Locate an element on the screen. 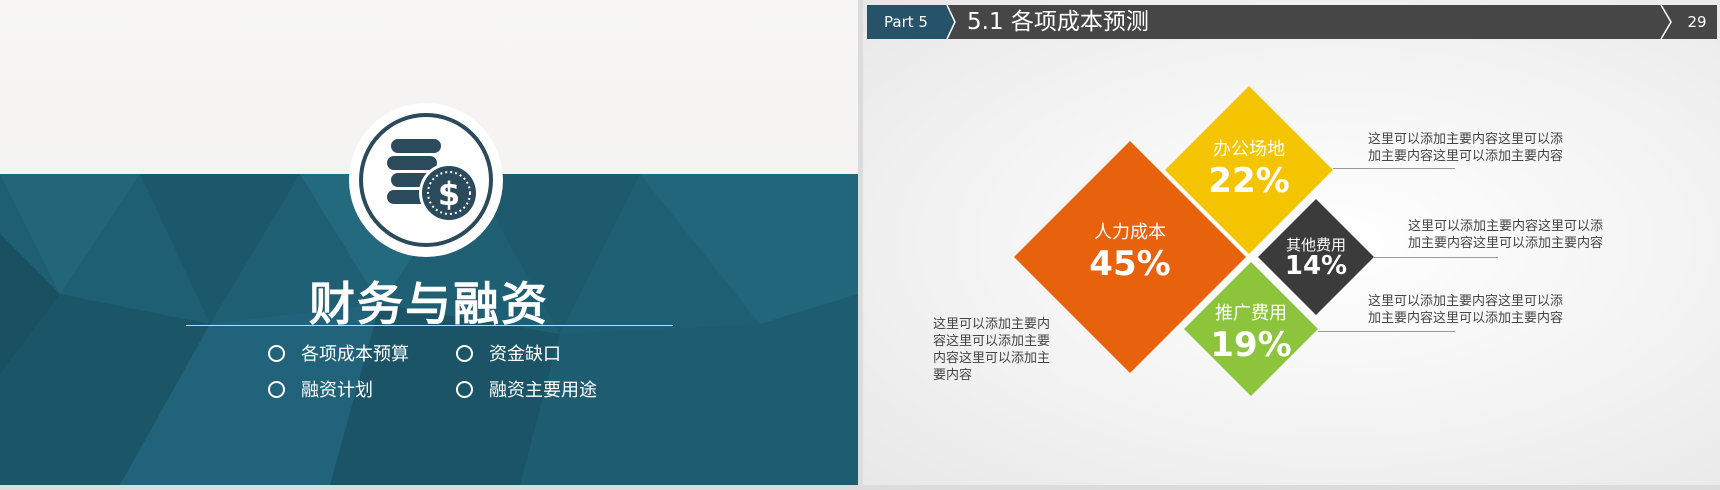 The image size is (1720, 490). title-divider is located at coordinates (429, 325).